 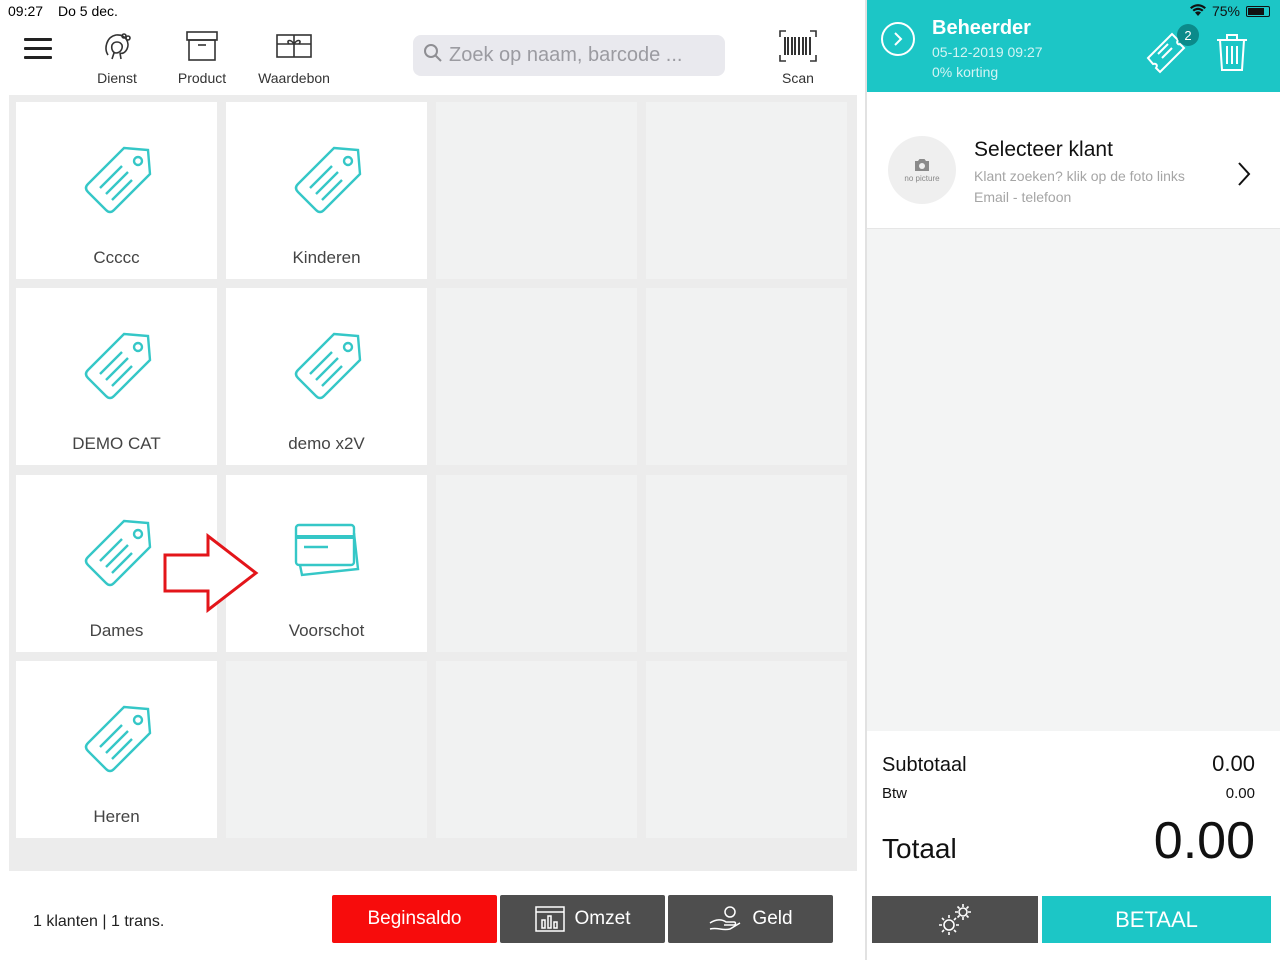 What do you see at coordinates (116, 257) in the screenshot?
I see `category-label: Ccccc` at bounding box center [116, 257].